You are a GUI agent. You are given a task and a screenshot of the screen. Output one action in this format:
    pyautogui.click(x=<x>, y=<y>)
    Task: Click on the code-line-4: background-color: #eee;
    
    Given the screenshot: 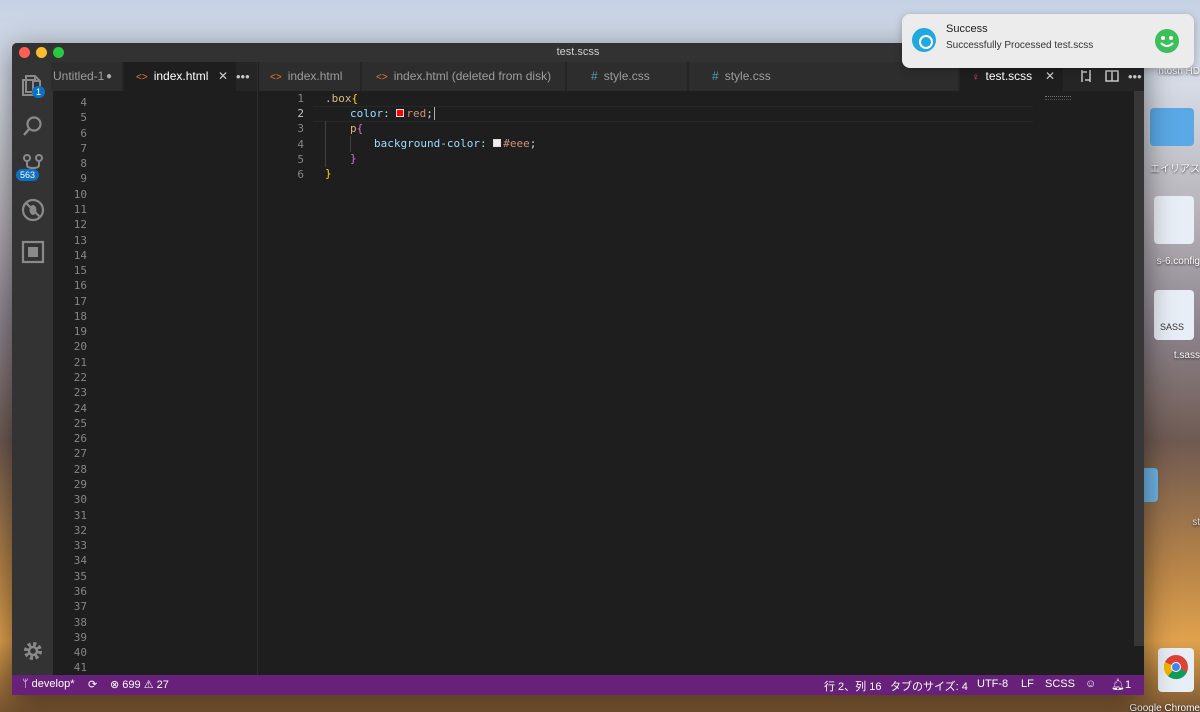 What is the action you would take?
    pyautogui.click(x=455, y=143)
    